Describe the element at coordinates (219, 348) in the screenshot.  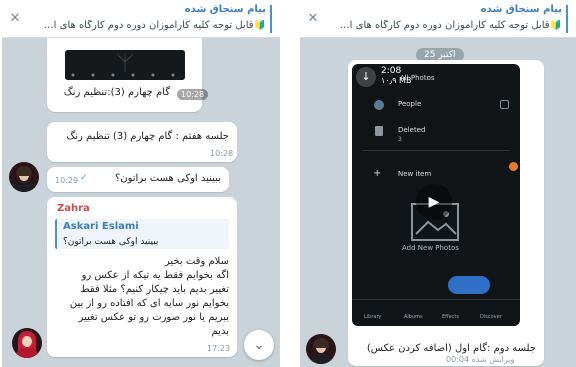
I see `message-time: 17:23` at that location.